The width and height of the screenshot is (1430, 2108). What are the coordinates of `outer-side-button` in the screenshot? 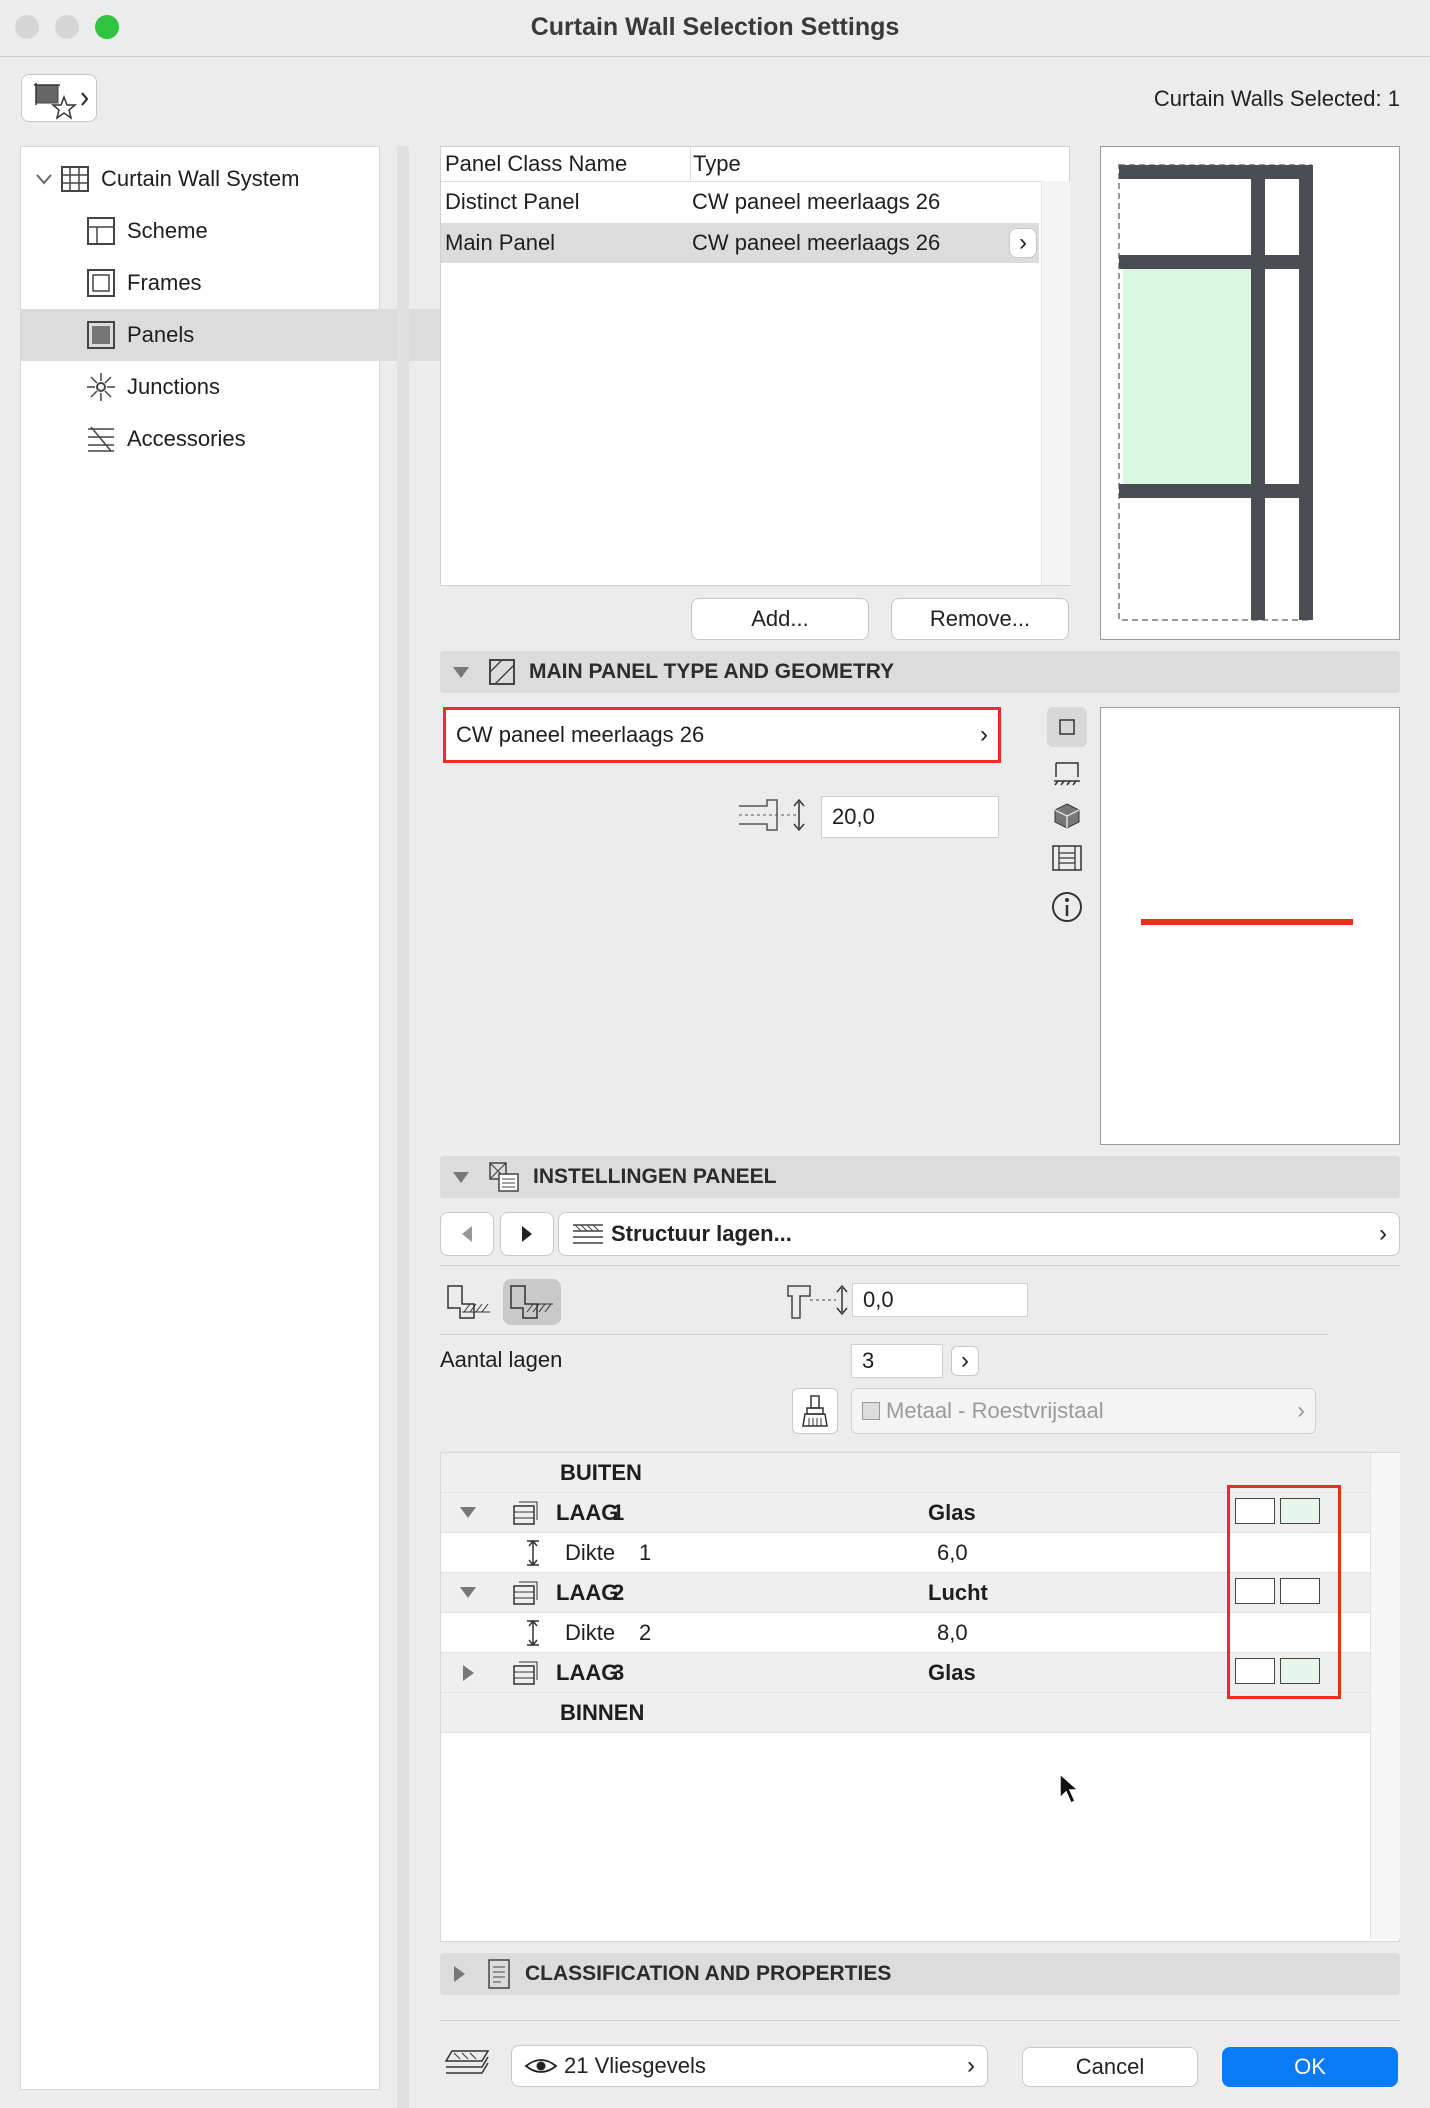 It's located at (469, 1305).